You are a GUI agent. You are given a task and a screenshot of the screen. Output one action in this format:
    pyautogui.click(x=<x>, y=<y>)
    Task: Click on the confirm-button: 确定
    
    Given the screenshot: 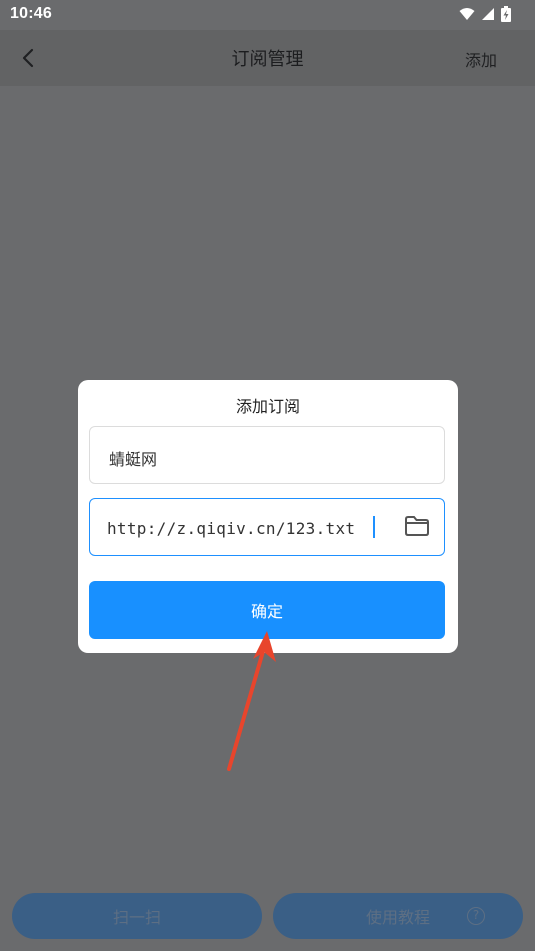 What is the action you would take?
    pyautogui.click(x=267, y=610)
    